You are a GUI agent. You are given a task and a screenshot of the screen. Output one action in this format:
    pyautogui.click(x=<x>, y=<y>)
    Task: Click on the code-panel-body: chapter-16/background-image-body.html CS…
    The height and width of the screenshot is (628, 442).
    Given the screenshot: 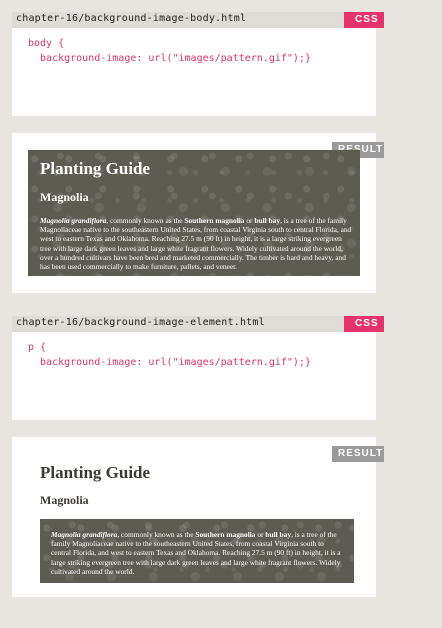 What is the action you would take?
    pyautogui.click(x=198, y=64)
    